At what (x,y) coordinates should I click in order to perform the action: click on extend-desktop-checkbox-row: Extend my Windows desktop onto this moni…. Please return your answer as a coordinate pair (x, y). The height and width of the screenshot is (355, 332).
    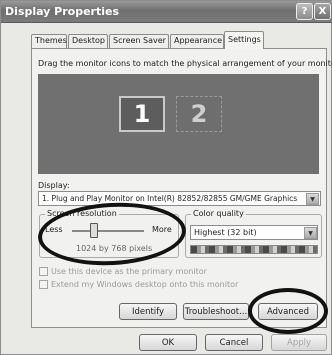
    Looking at the image, I should click on (138, 284).